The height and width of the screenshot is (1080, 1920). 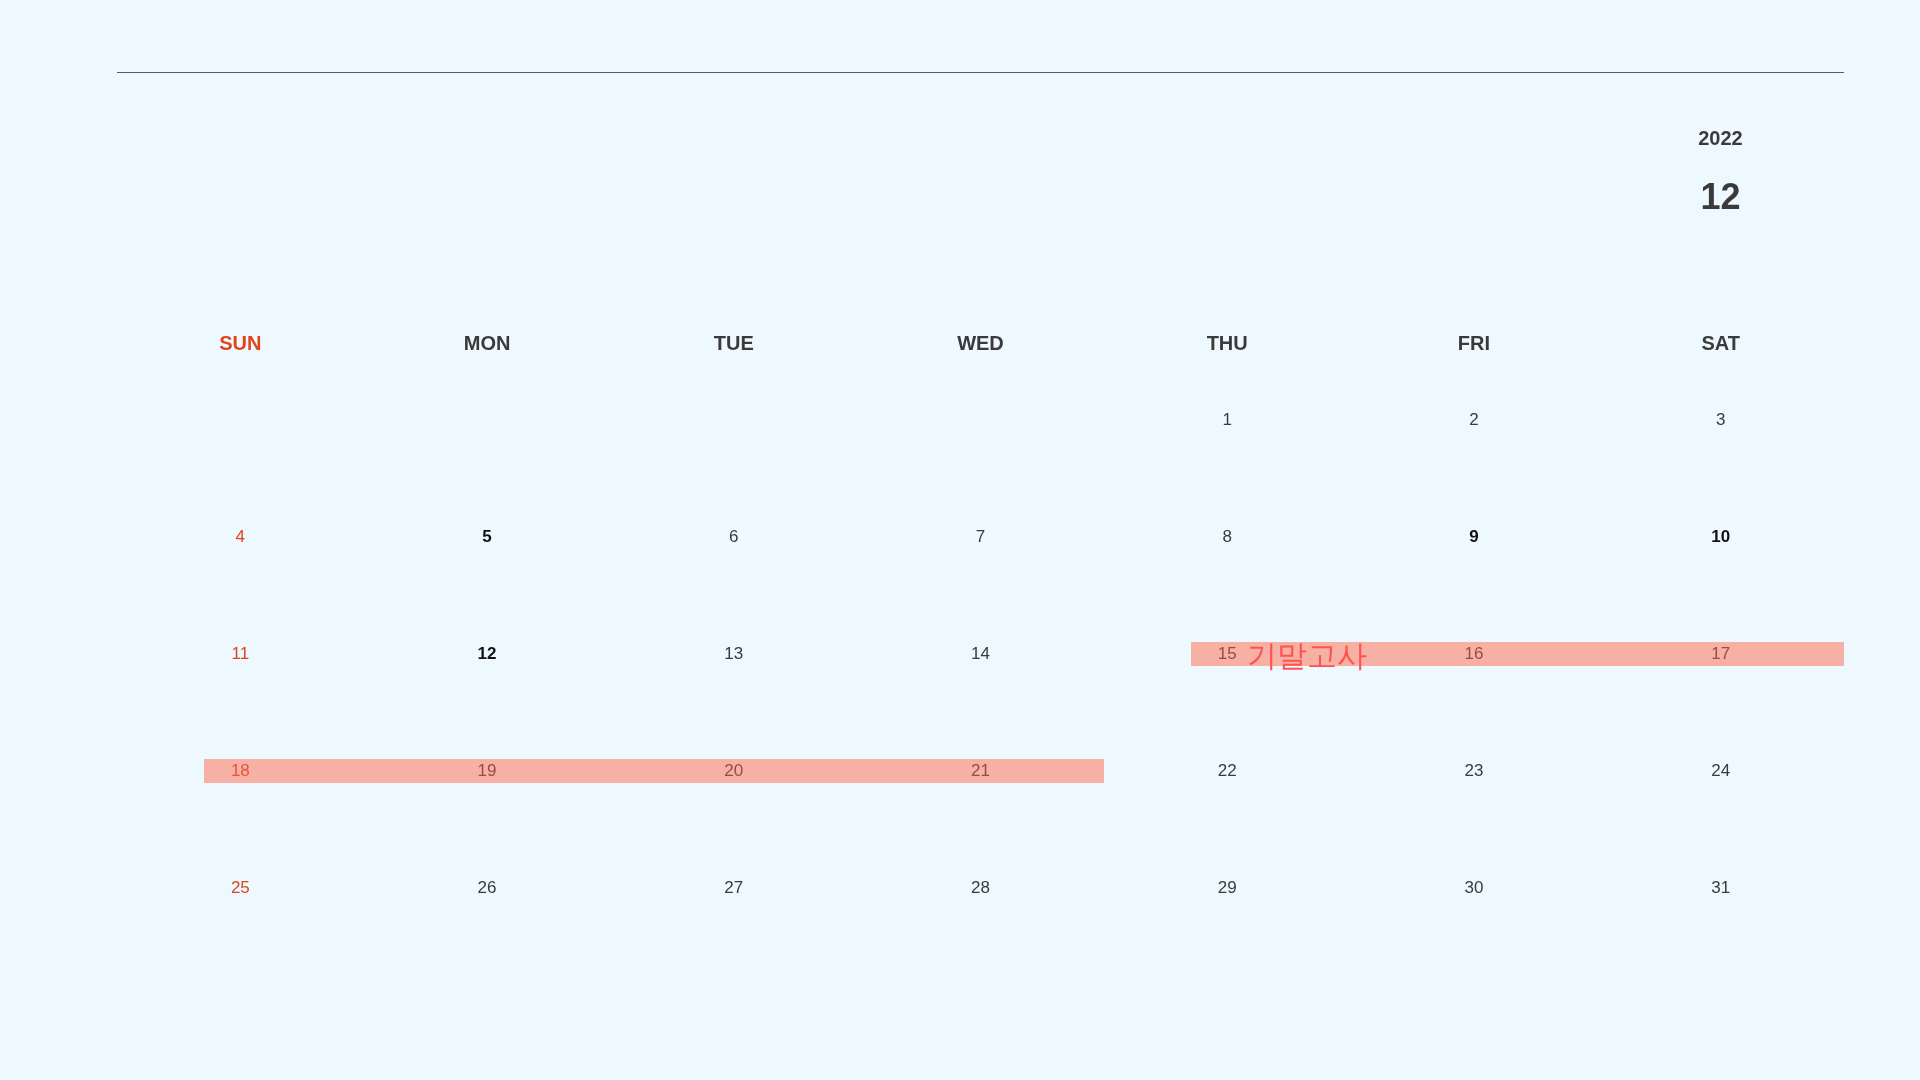 What do you see at coordinates (1307, 656) in the screenshot?
I see `event-label: 기말고사` at bounding box center [1307, 656].